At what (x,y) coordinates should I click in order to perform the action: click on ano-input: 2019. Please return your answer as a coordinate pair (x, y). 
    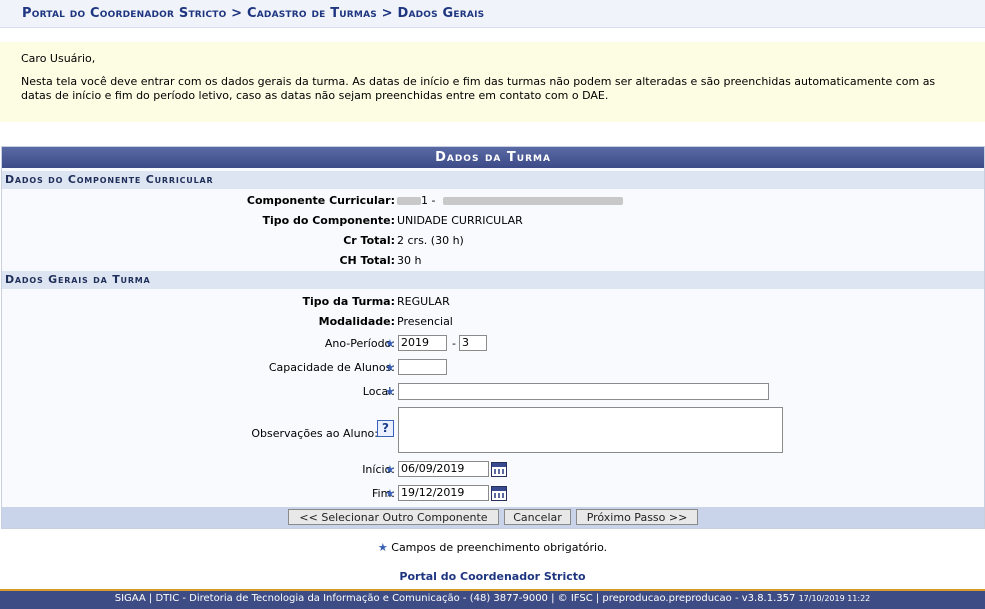
    Looking at the image, I should click on (422, 343).